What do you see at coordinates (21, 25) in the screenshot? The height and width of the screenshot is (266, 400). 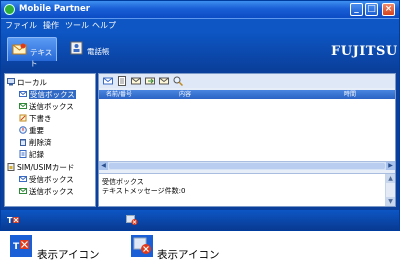 I see `menu-file: ファイル` at bounding box center [21, 25].